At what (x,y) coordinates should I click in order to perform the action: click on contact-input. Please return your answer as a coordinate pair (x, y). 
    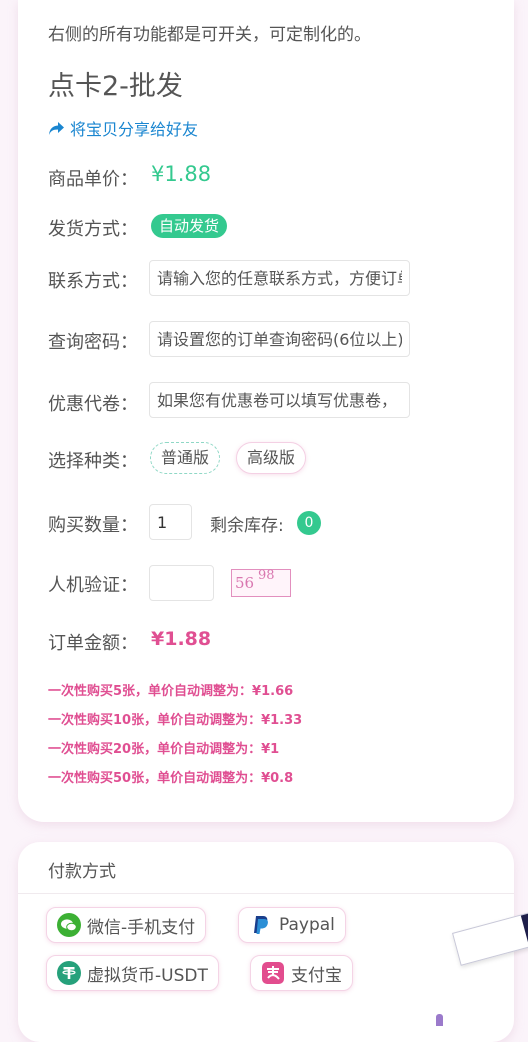
    Looking at the image, I should click on (279, 278).